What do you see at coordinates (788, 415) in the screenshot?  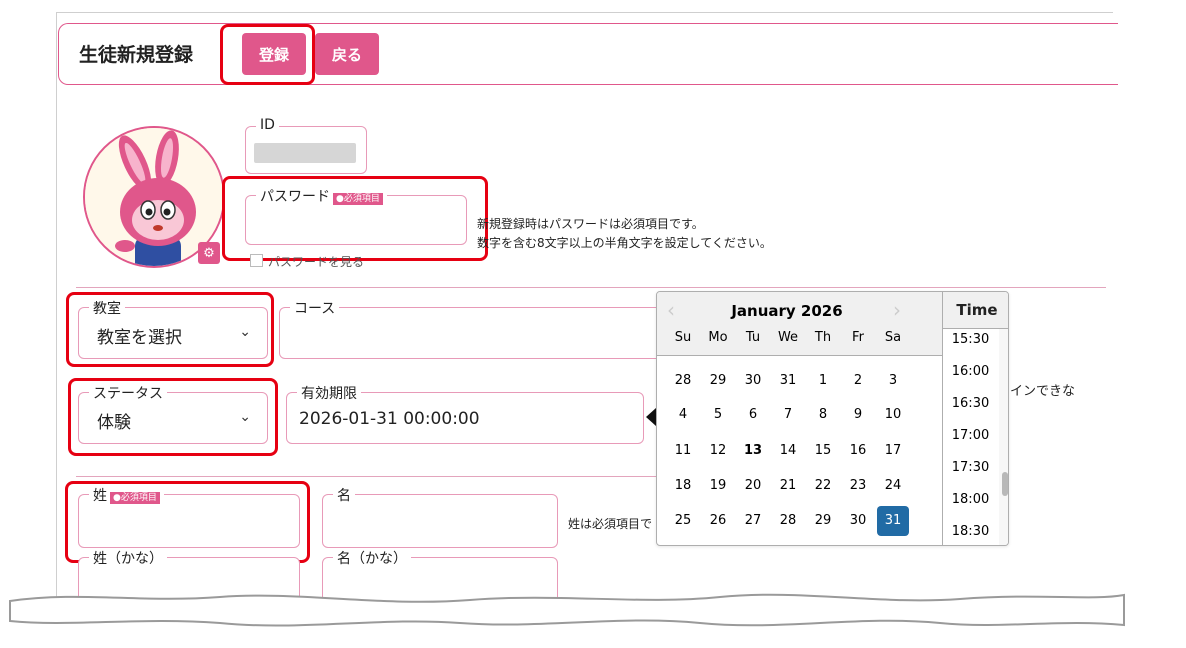 I see `calendar-day: 7` at bounding box center [788, 415].